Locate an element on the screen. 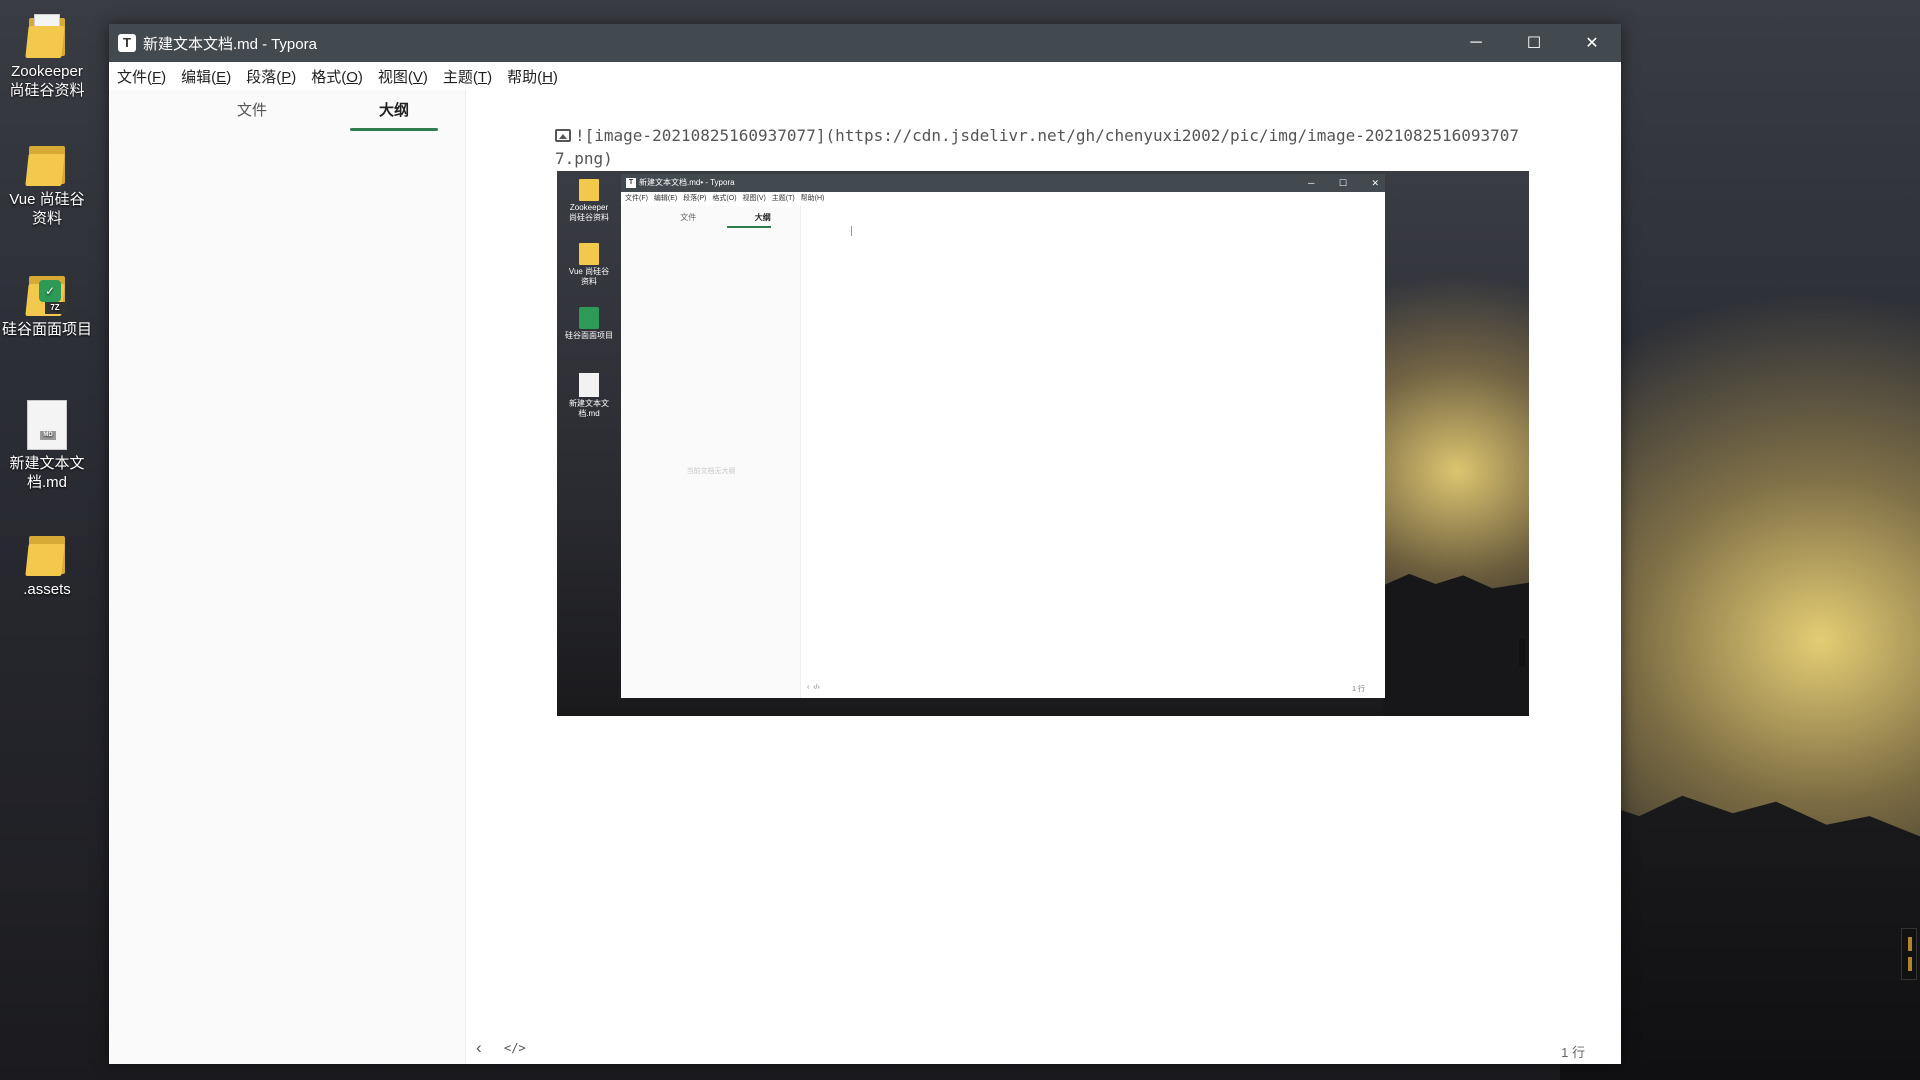 Image resolution: width=1920 pixels, height=1080 pixels. mini-desktop-icon: 硅谷面面项目 is located at coordinates (589, 324).